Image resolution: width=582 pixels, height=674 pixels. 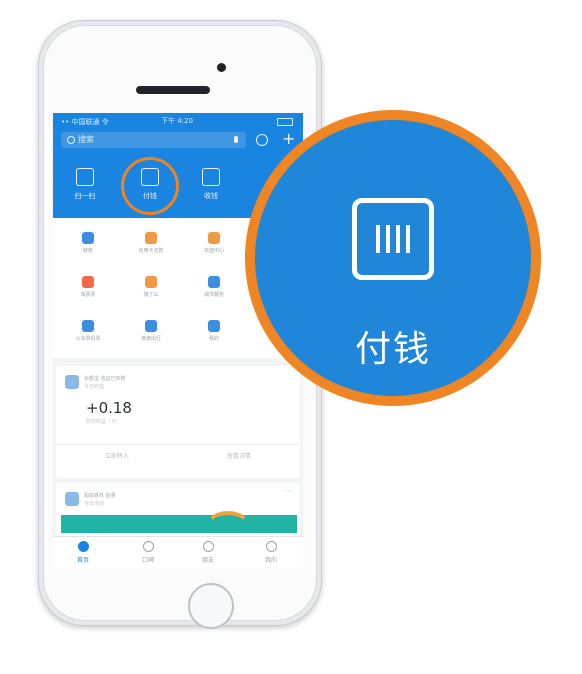 I want to click on grid-item: 我的, so click(x=214, y=331).